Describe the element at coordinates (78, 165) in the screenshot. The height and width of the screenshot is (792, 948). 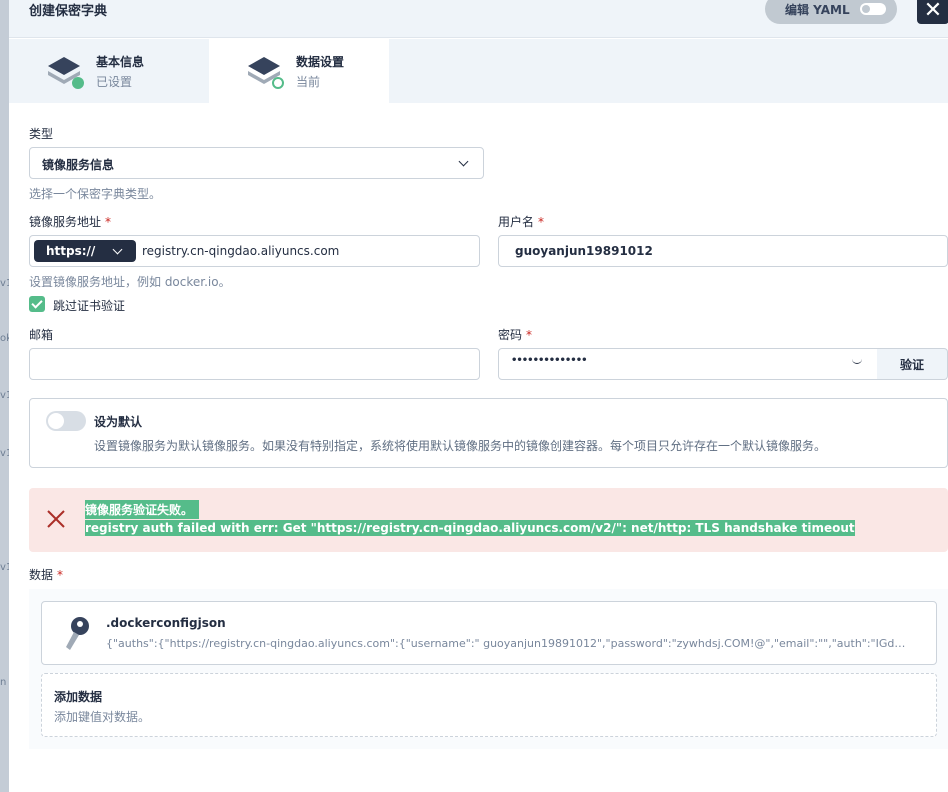
I see `type-select-value: 镜像服务信息` at that location.